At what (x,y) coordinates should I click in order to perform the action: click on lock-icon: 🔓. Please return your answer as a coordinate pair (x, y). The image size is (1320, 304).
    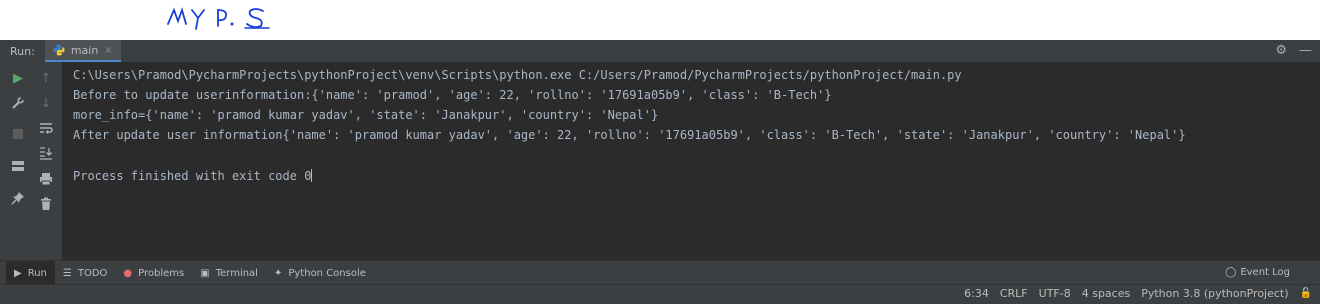
    Looking at the image, I should click on (1306, 293).